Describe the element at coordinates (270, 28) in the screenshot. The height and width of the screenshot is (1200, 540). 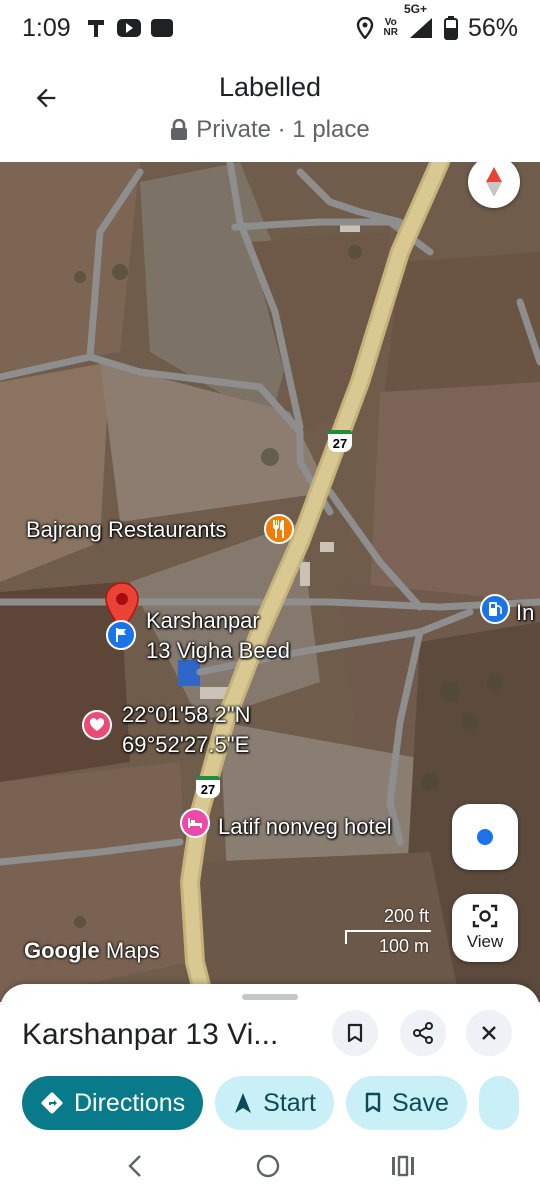
I see `status-bar: 1:09 Vo NR 5G+ 56%` at that location.